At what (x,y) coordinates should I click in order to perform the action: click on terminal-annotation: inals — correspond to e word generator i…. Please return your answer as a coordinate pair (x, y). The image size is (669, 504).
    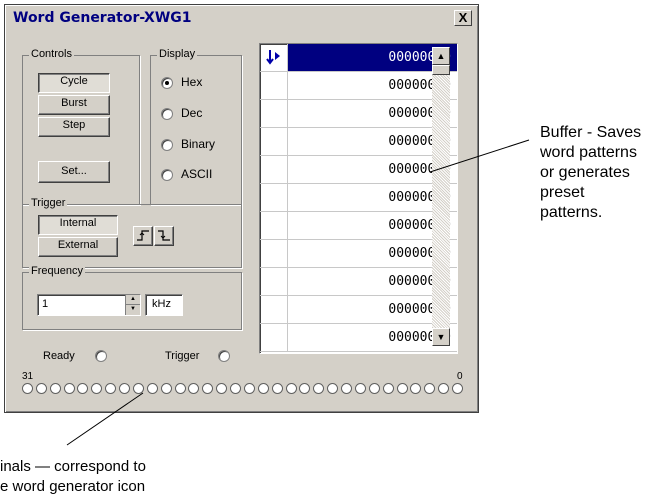
    Looking at the image, I should click on (73, 476).